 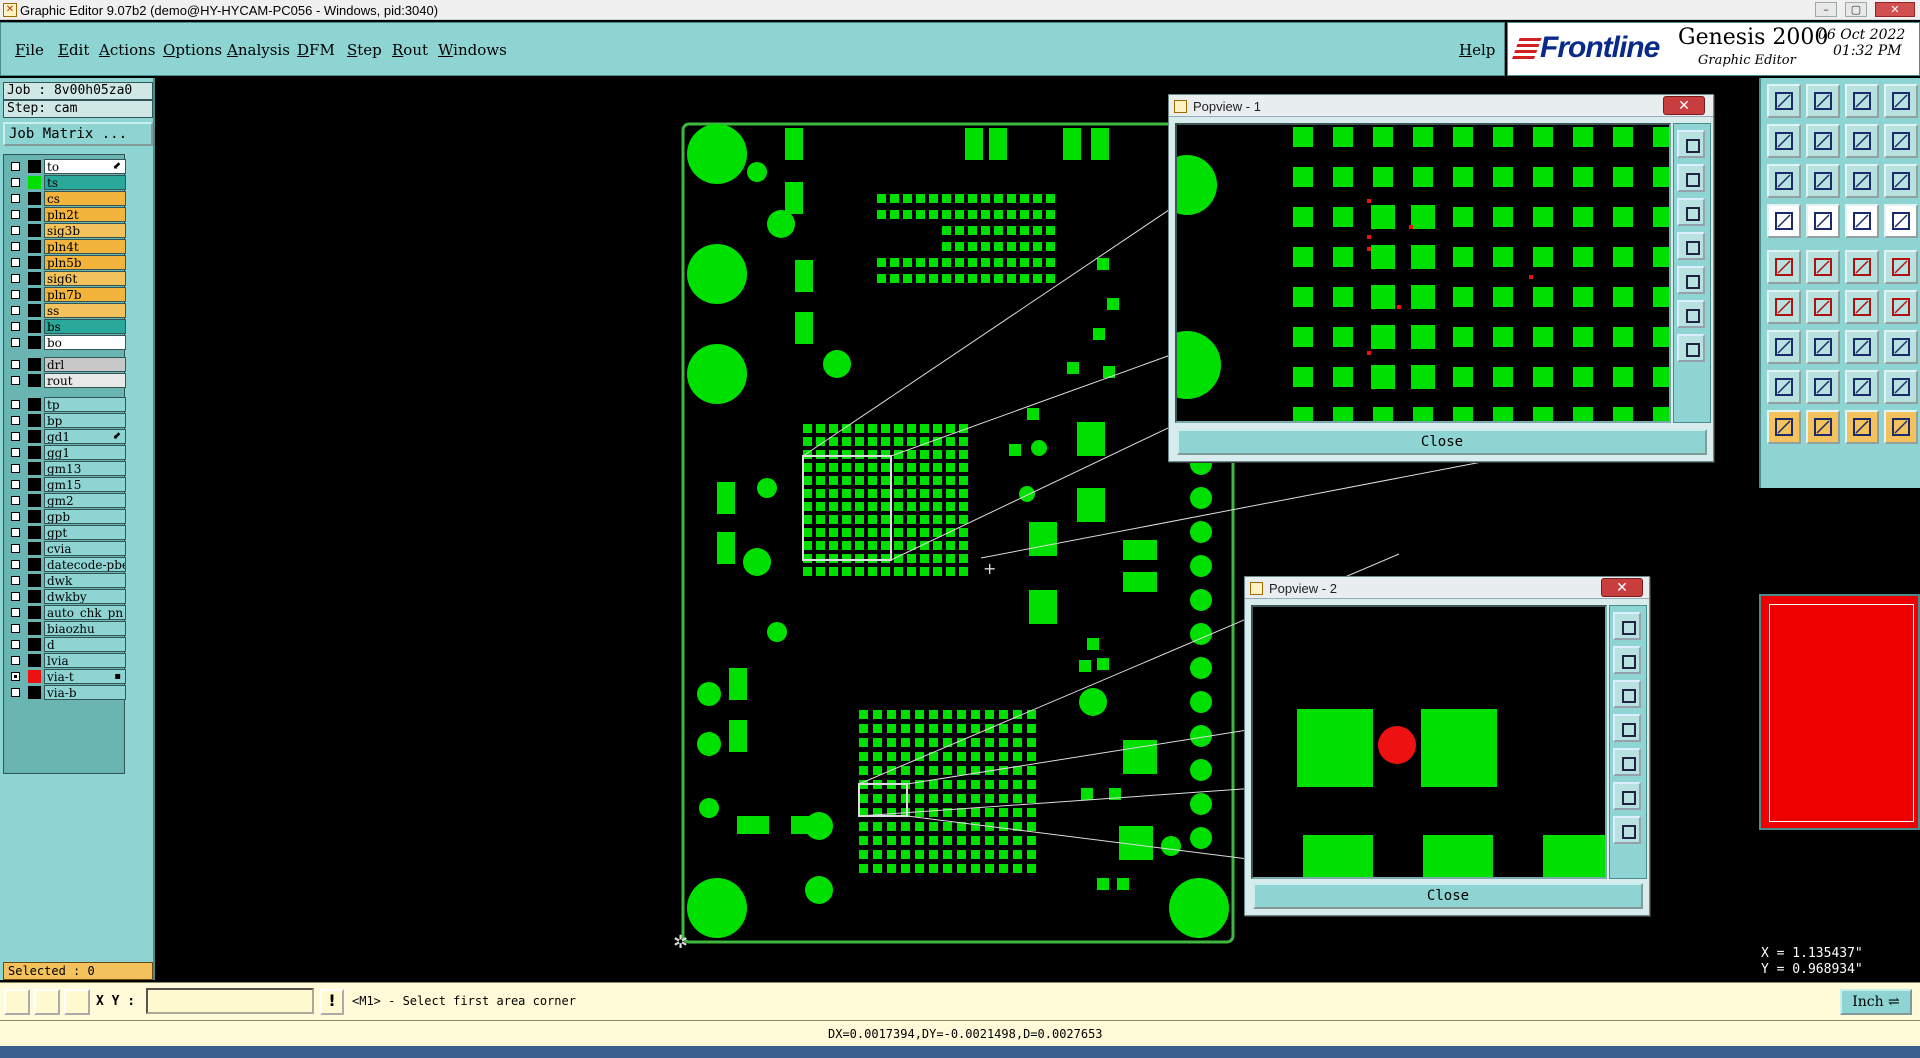 What do you see at coordinates (85, 182) in the screenshot?
I see `layer-name: ts` at bounding box center [85, 182].